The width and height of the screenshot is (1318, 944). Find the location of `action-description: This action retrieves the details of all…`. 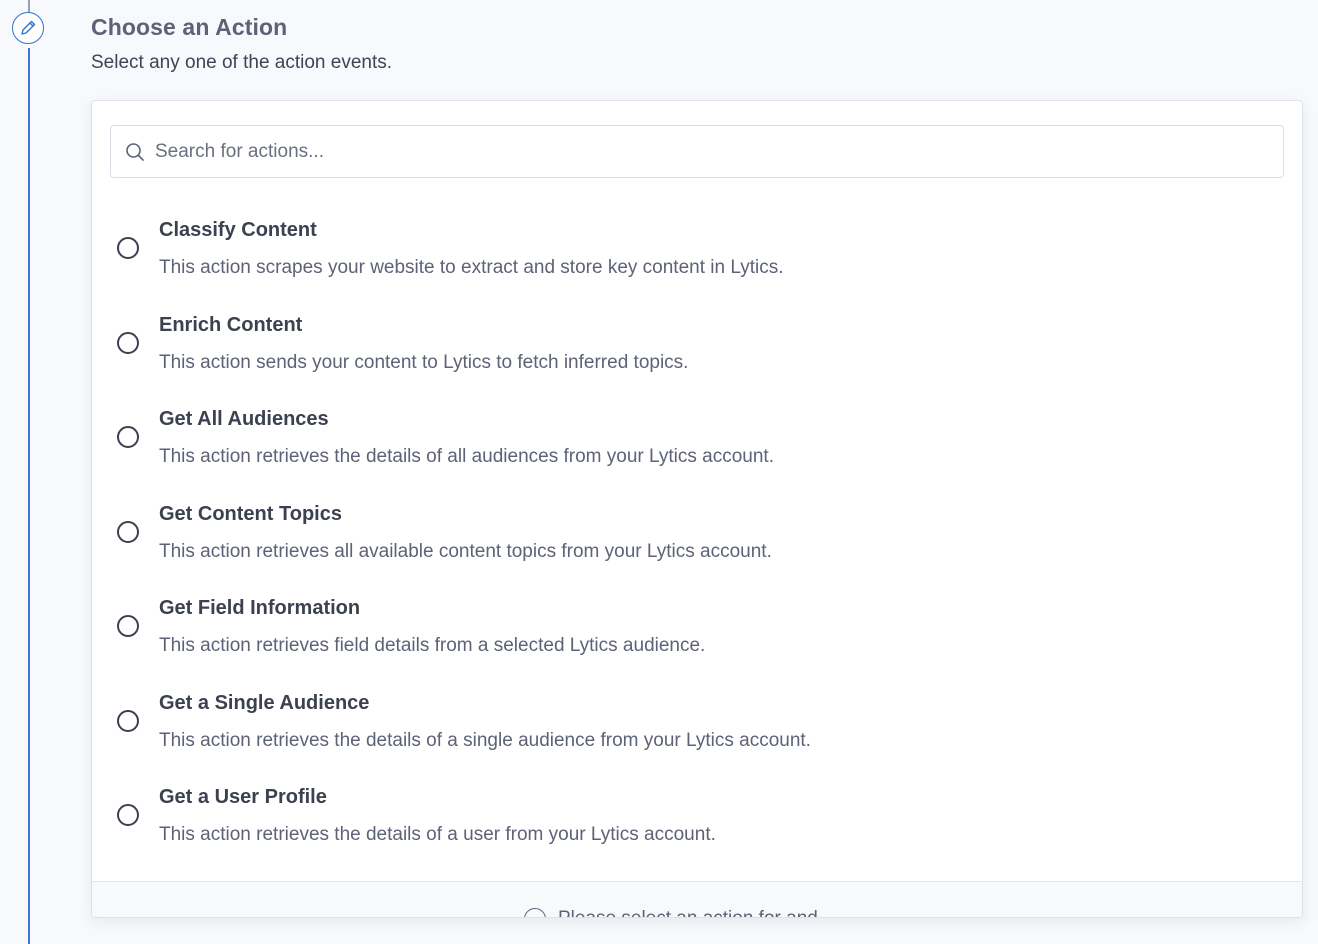

action-description: This action retrieves the details of all… is located at coordinates (466, 456).